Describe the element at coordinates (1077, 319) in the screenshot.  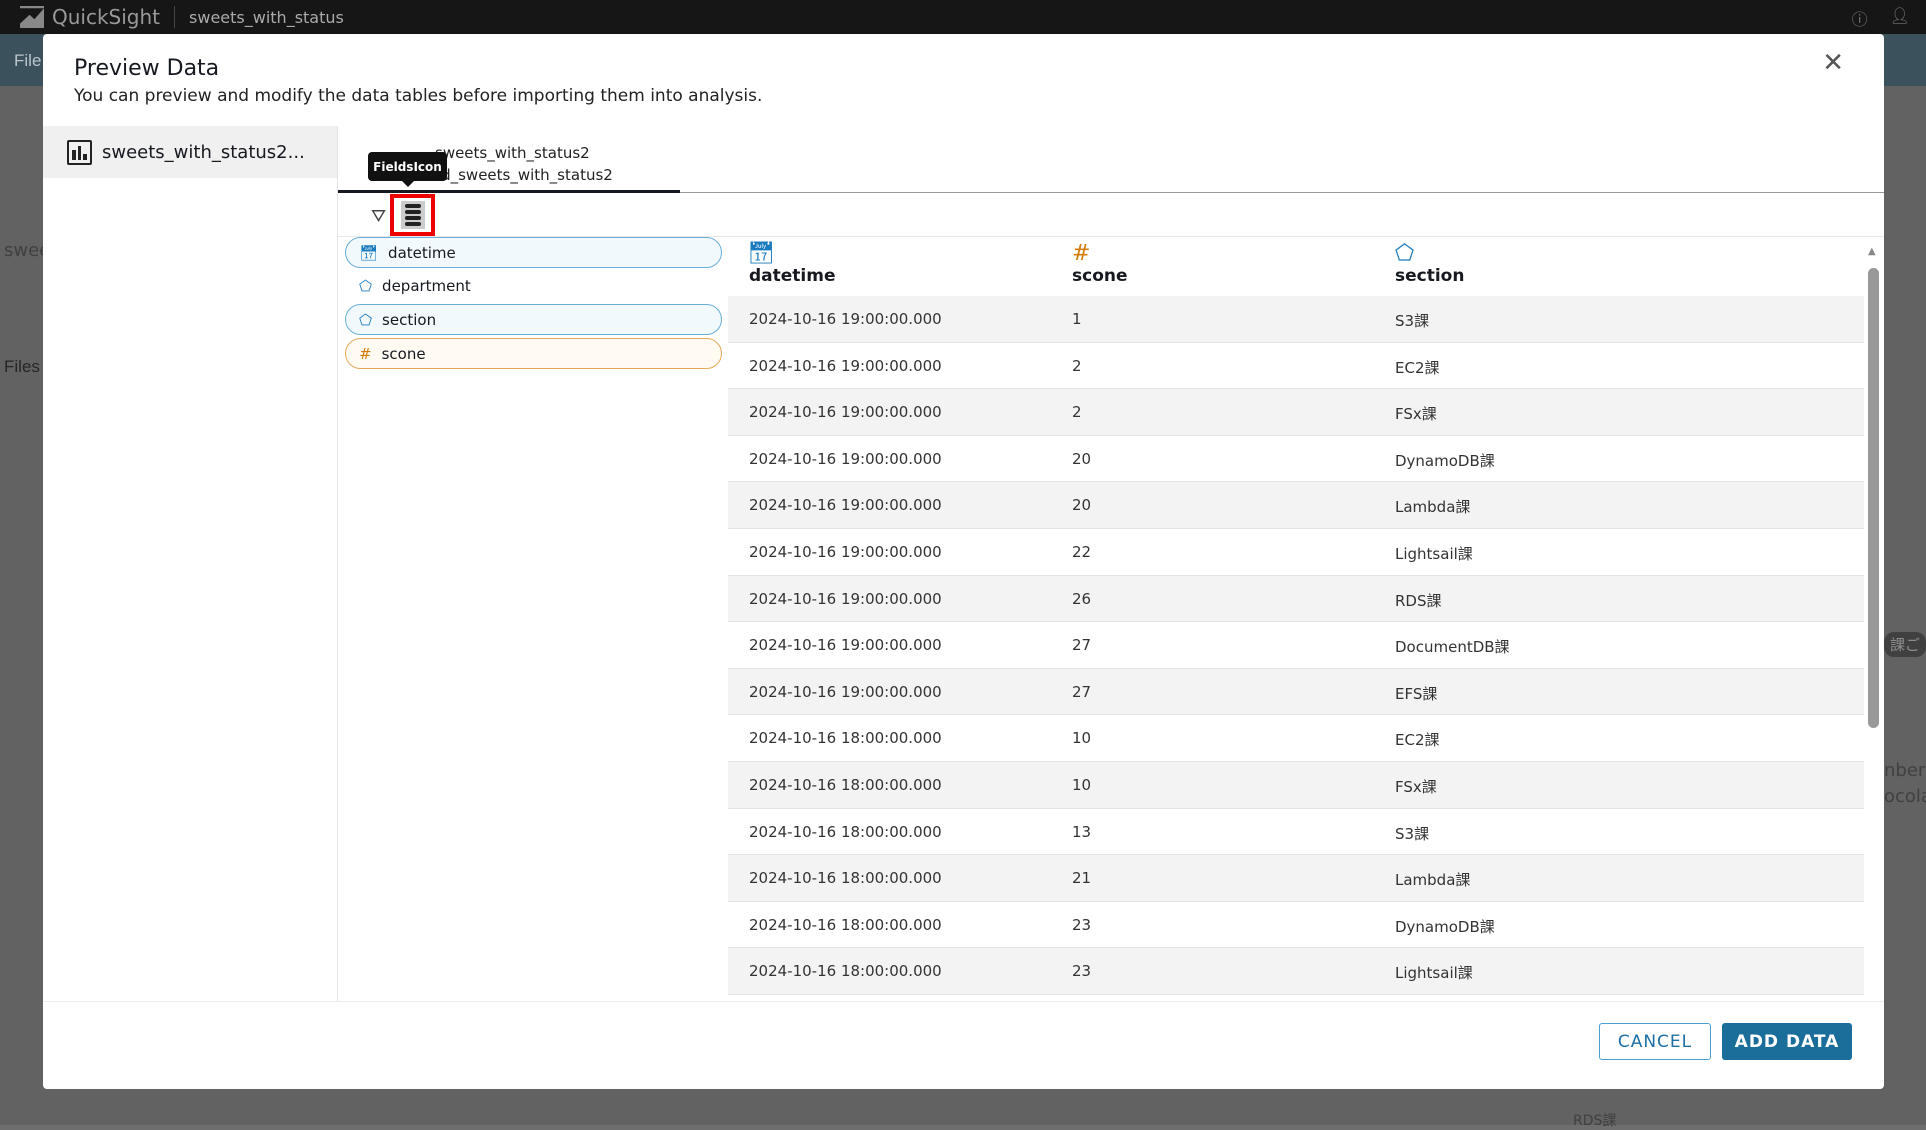
I see `table-cell: 1` at that location.